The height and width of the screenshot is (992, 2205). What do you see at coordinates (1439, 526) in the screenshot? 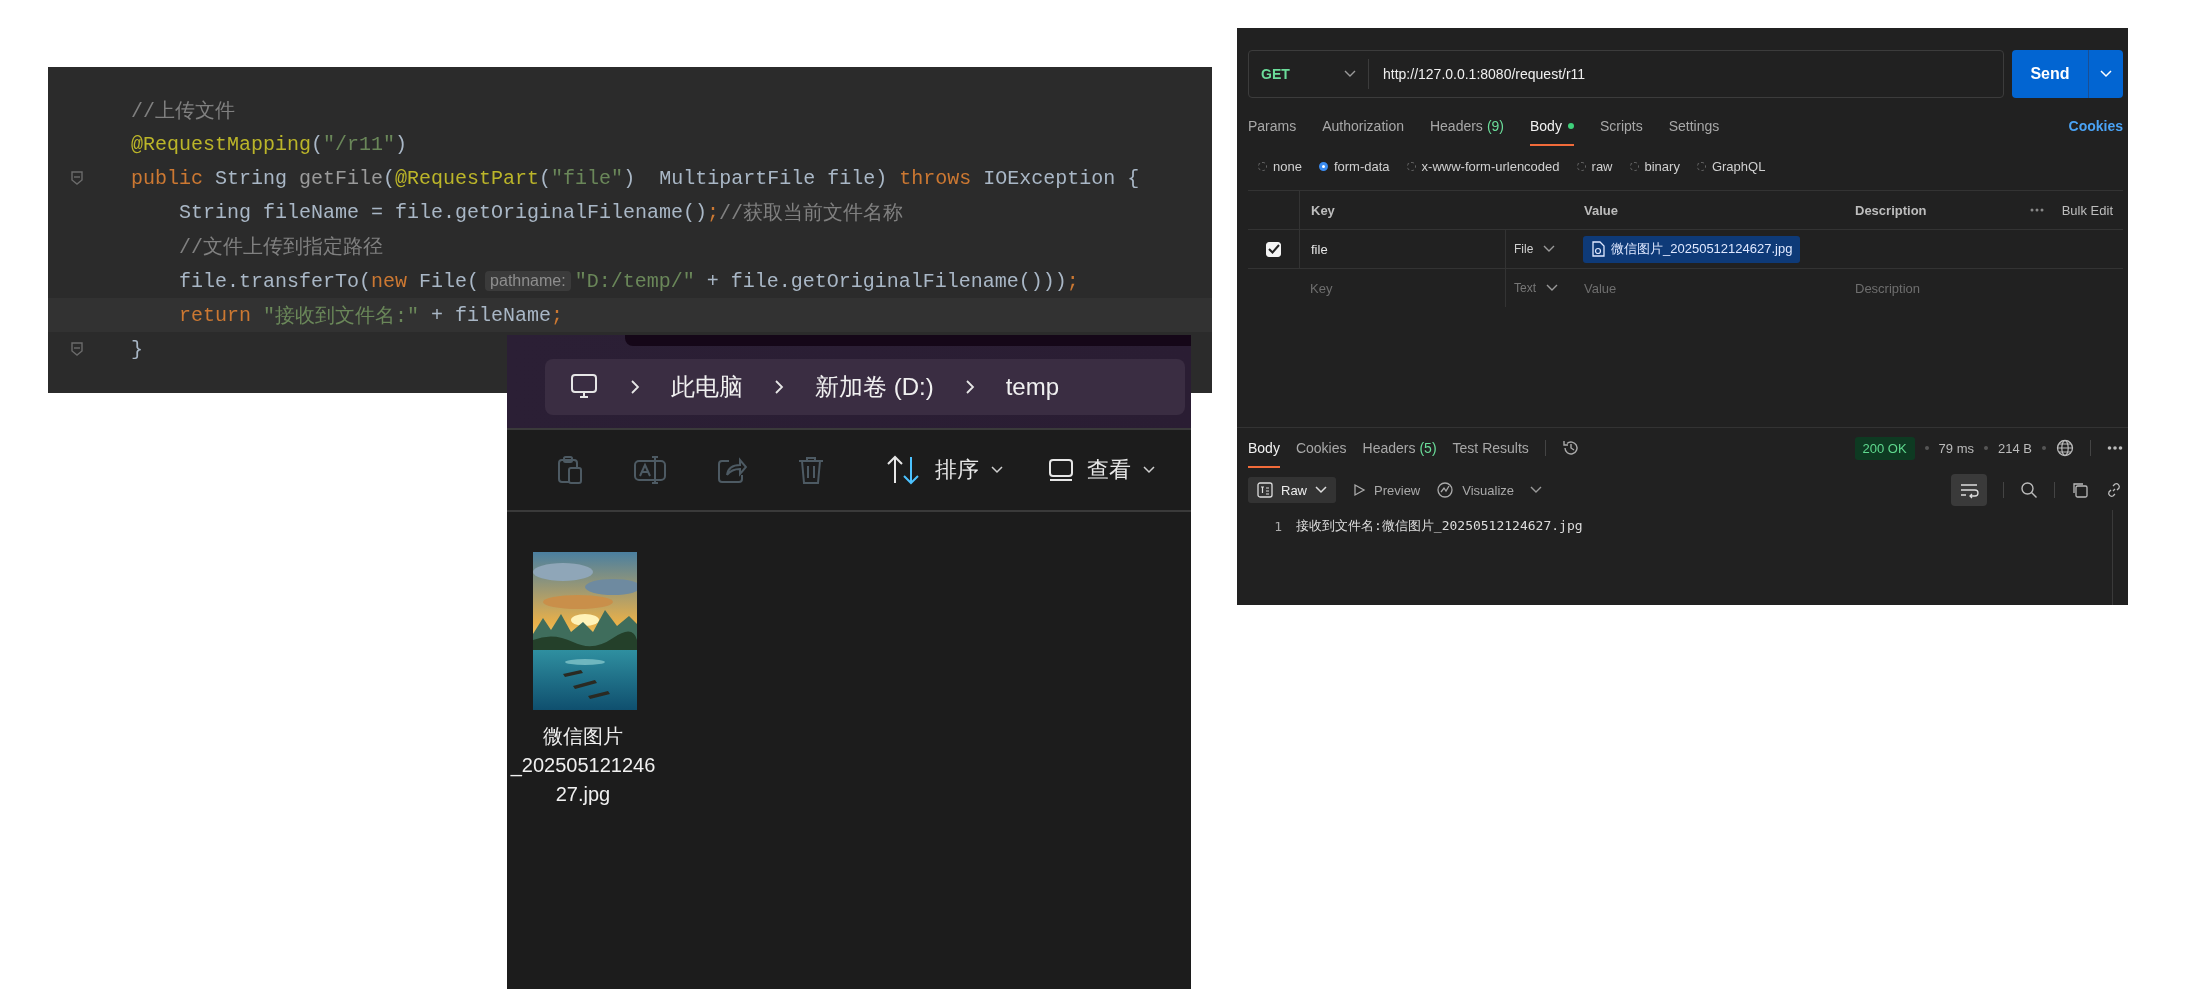
I see `response-text: 接收到文件名:微信图片_20250512124627.jpg` at bounding box center [1439, 526].